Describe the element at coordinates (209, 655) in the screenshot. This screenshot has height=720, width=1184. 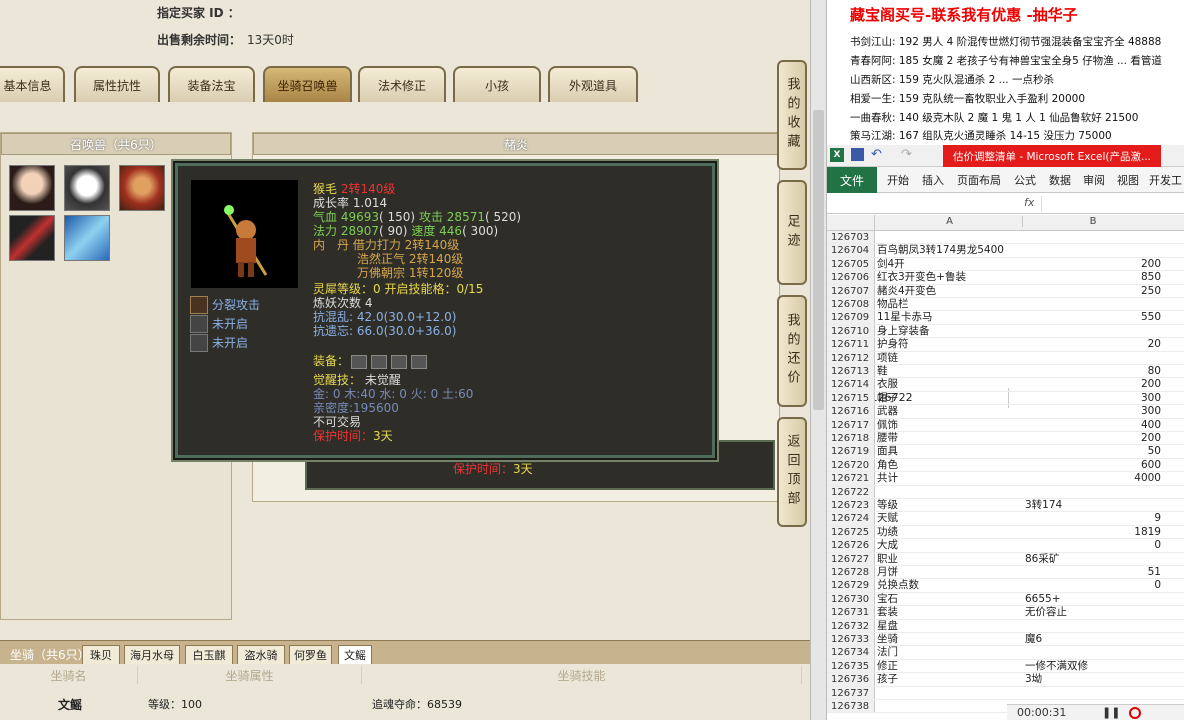
I see `mount-tab-3: 白玉麒` at that location.